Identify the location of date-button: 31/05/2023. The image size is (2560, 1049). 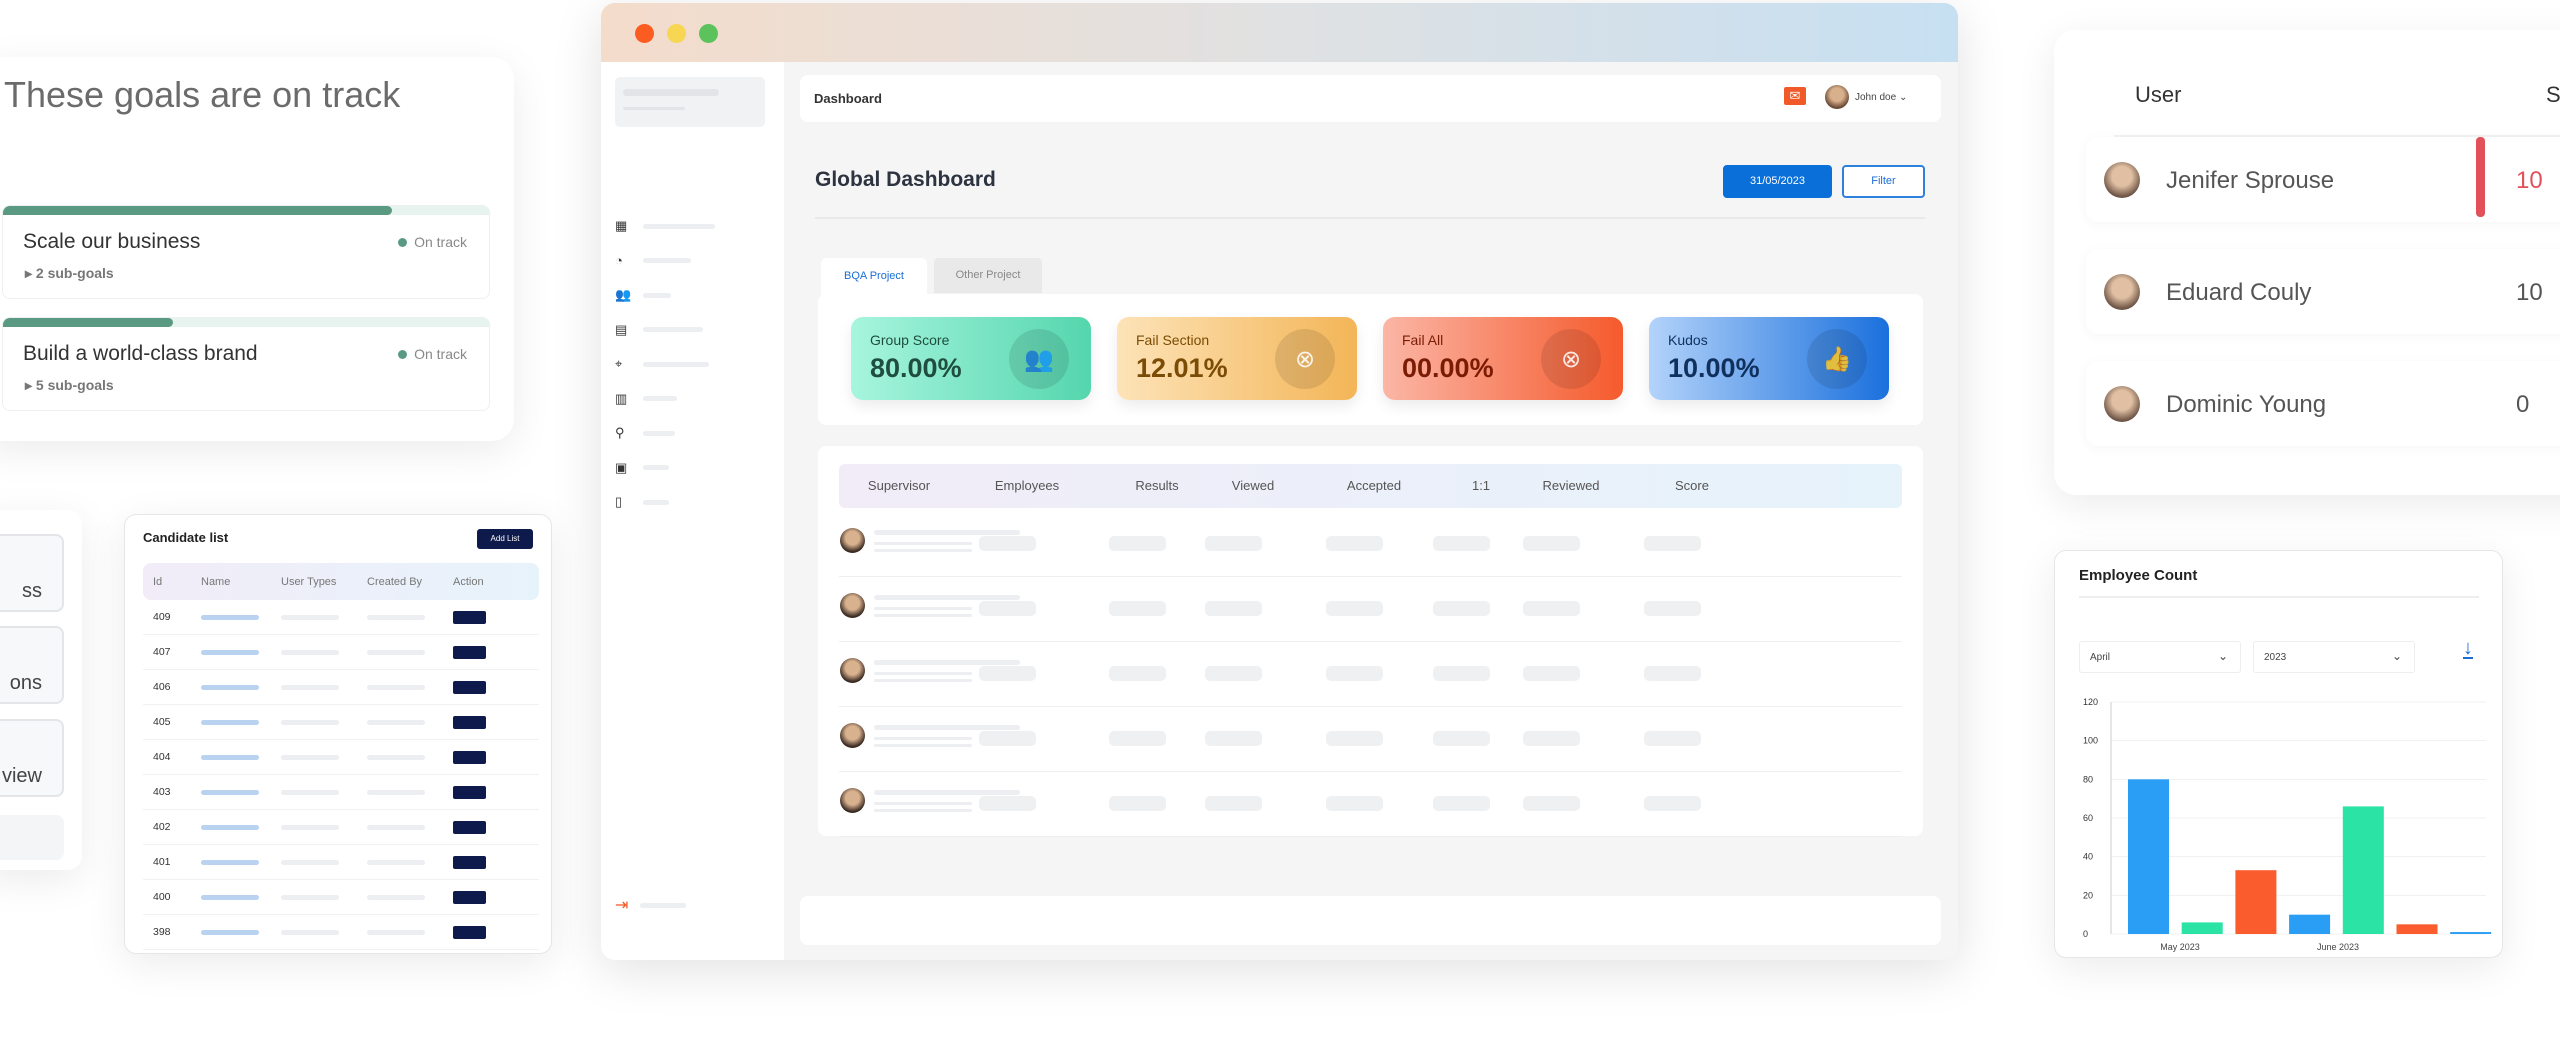
(1777, 181).